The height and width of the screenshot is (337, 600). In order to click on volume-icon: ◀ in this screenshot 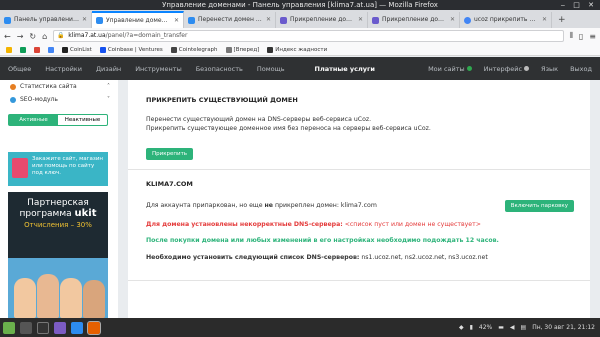, I will do `click(512, 327)`.